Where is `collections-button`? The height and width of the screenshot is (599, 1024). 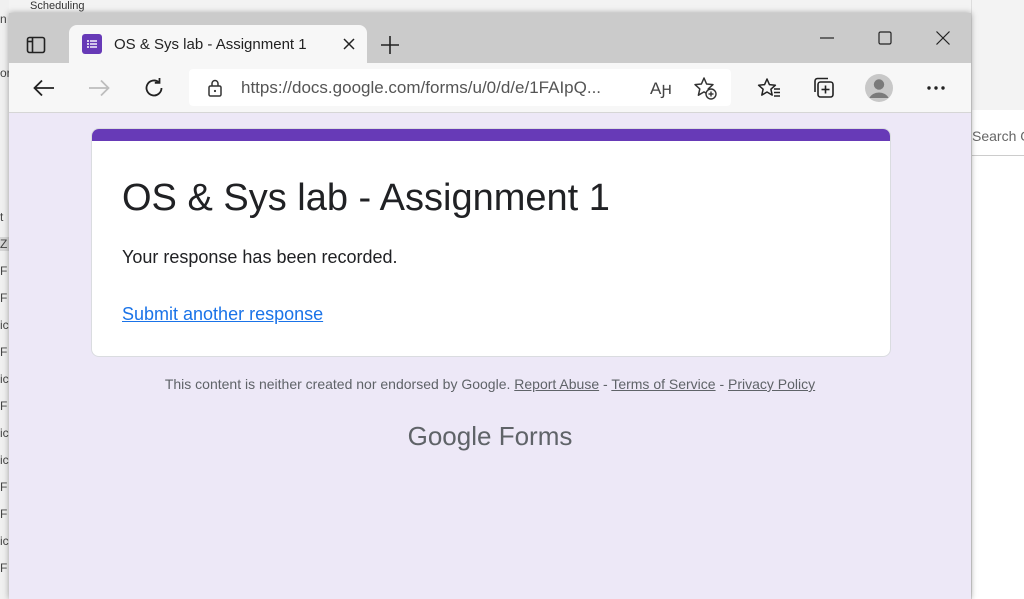 collections-button is located at coordinates (824, 88).